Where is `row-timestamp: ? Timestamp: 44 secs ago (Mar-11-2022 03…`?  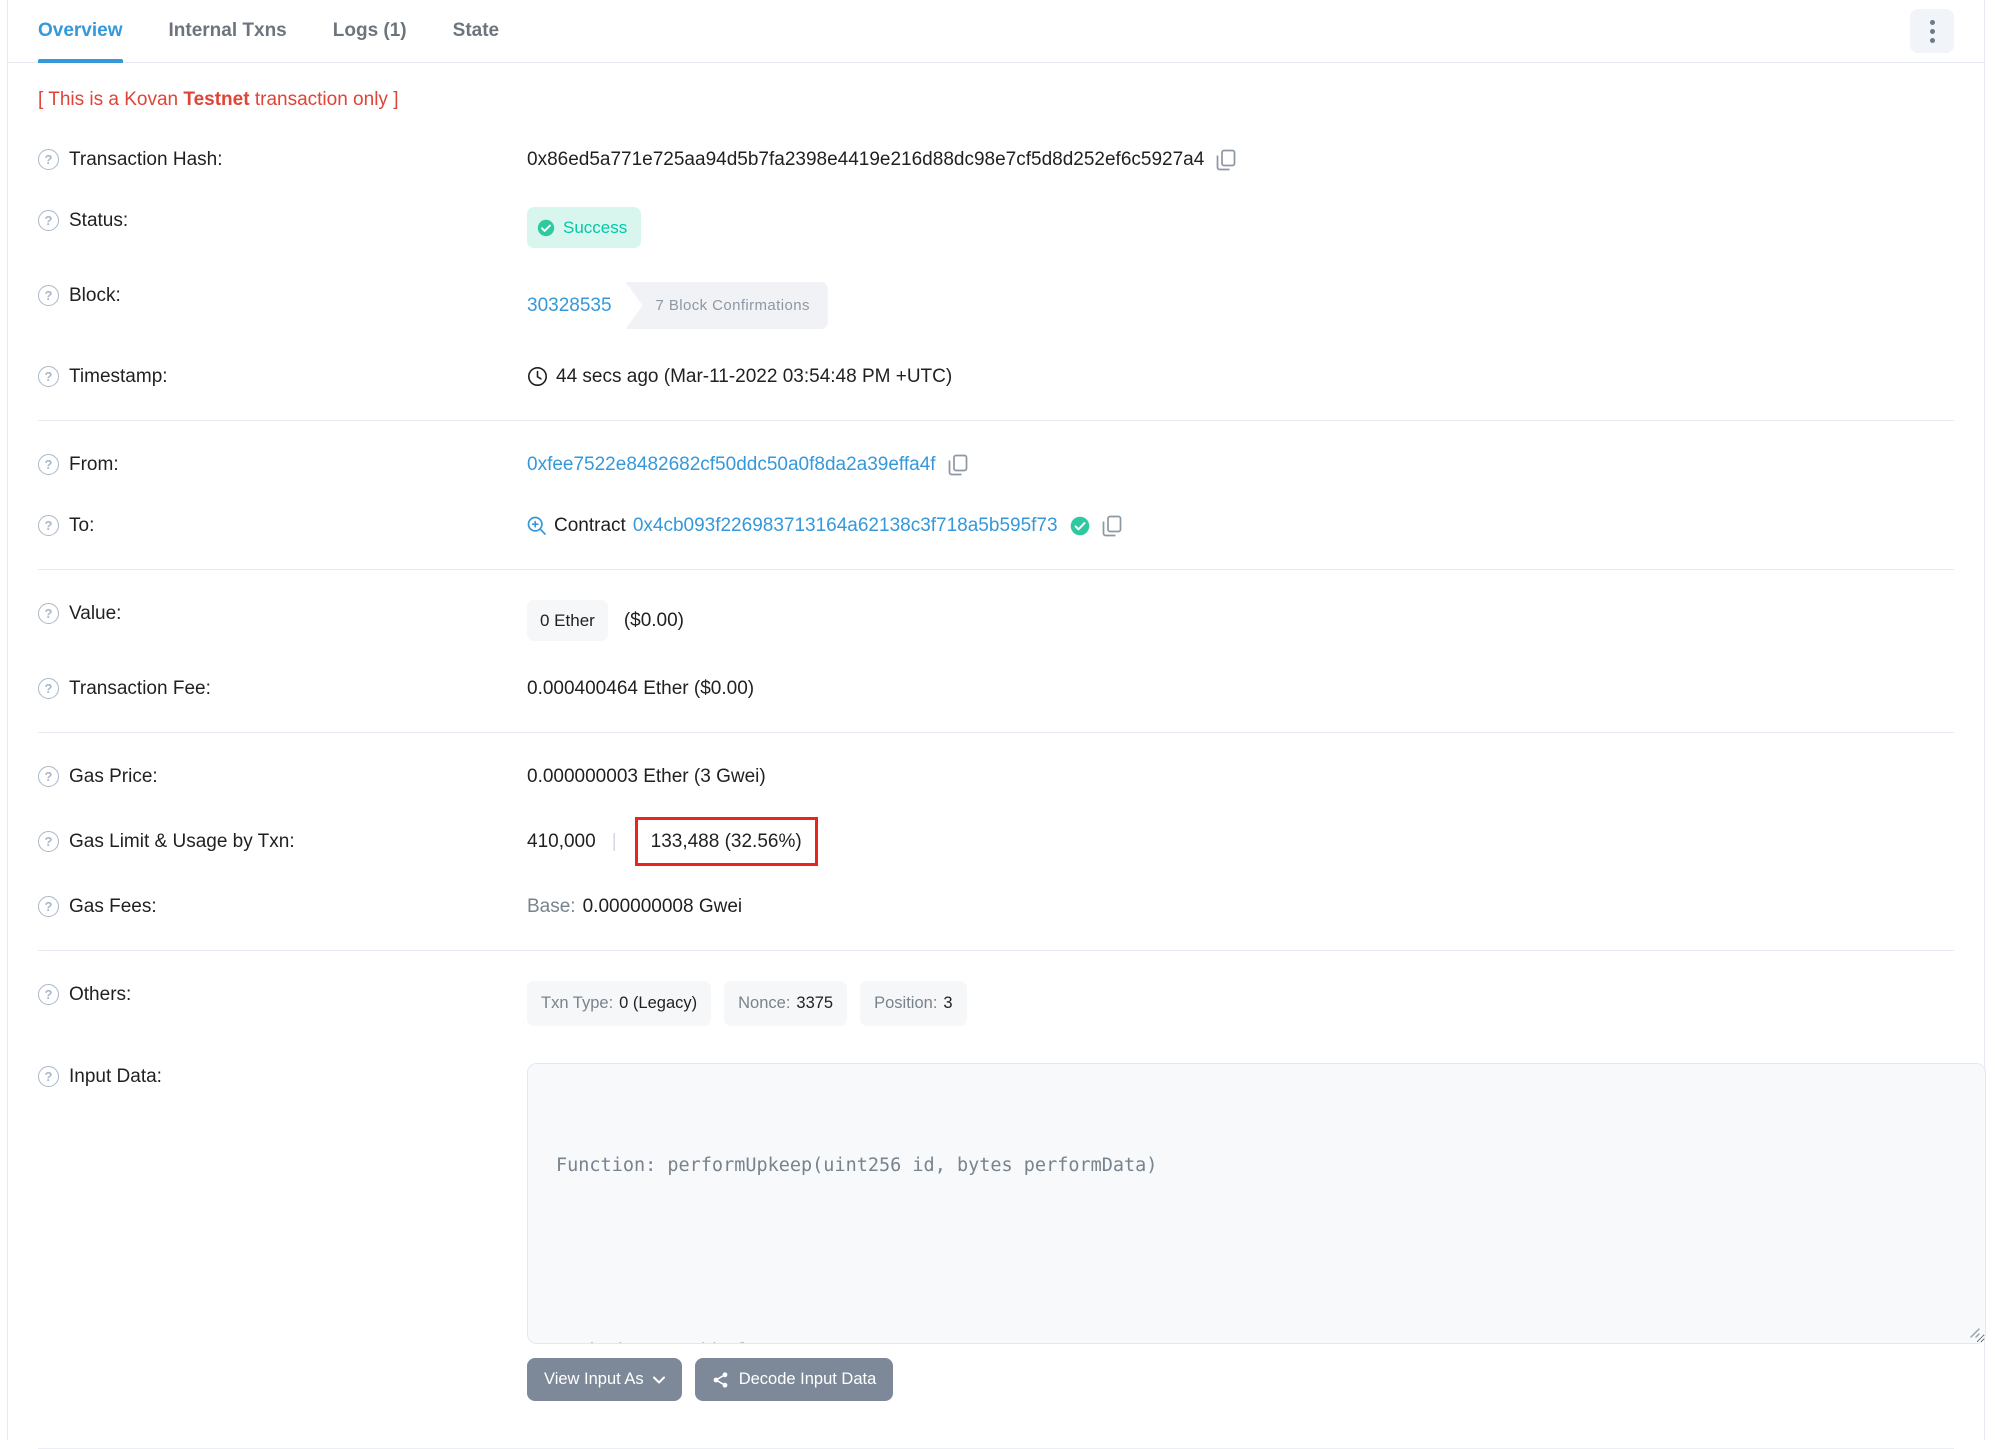
row-timestamp: ? Timestamp: 44 secs ago (Mar-11-2022 03… is located at coordinates (996, 376).